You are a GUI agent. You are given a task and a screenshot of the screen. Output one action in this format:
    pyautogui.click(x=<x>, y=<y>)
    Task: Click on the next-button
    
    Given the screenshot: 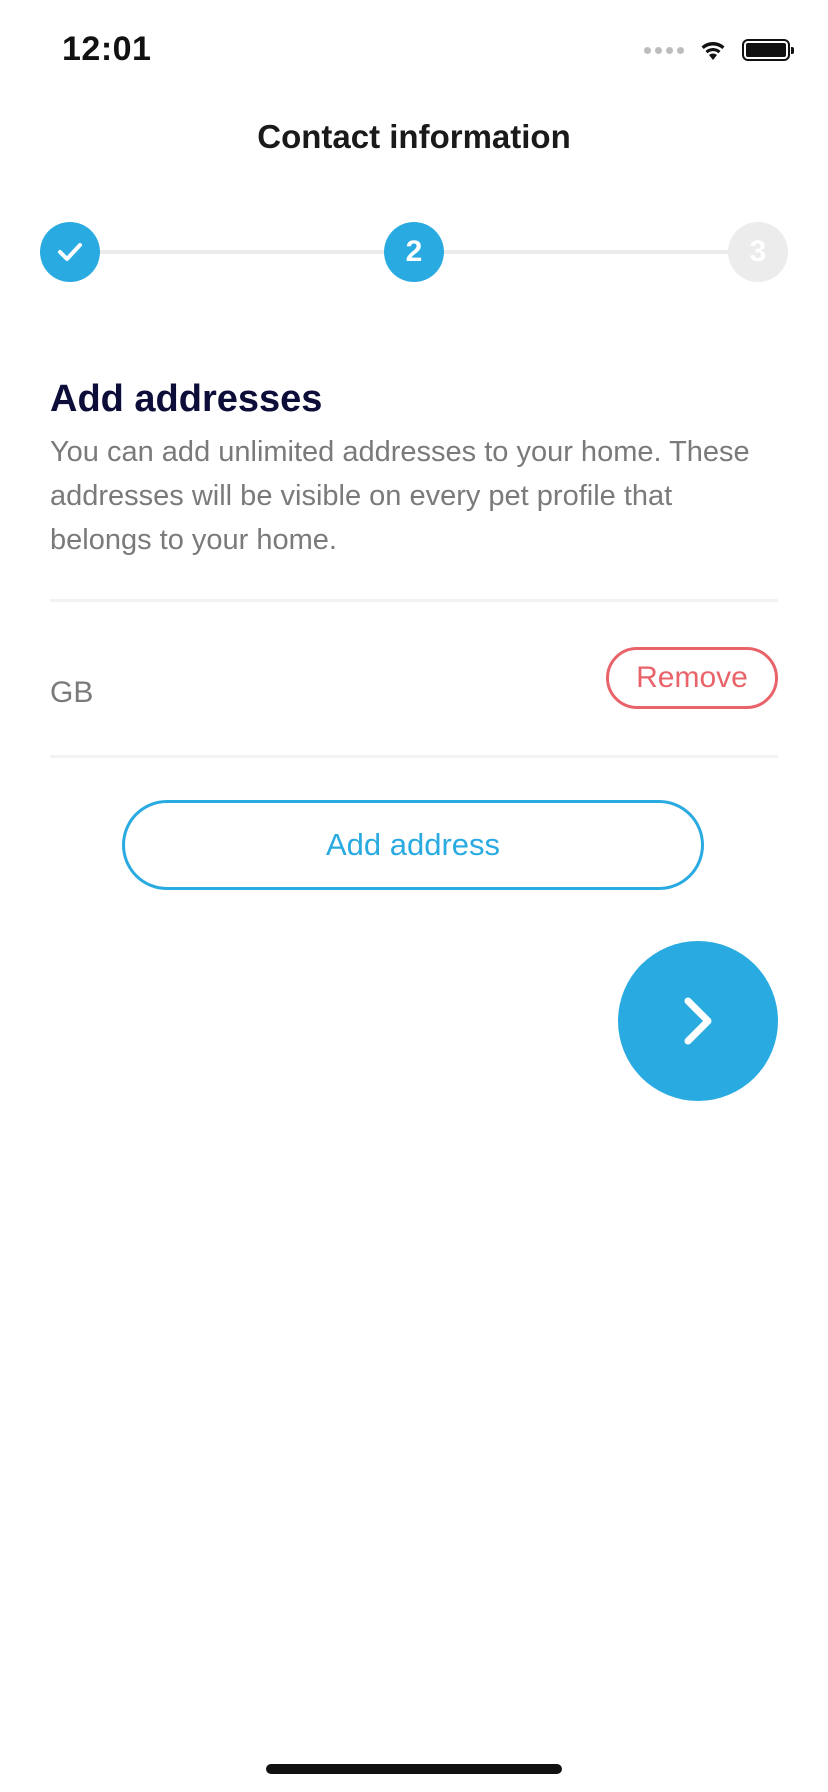 What is the action you would take?
    pyautogui.click(x=698, y=1021)
    